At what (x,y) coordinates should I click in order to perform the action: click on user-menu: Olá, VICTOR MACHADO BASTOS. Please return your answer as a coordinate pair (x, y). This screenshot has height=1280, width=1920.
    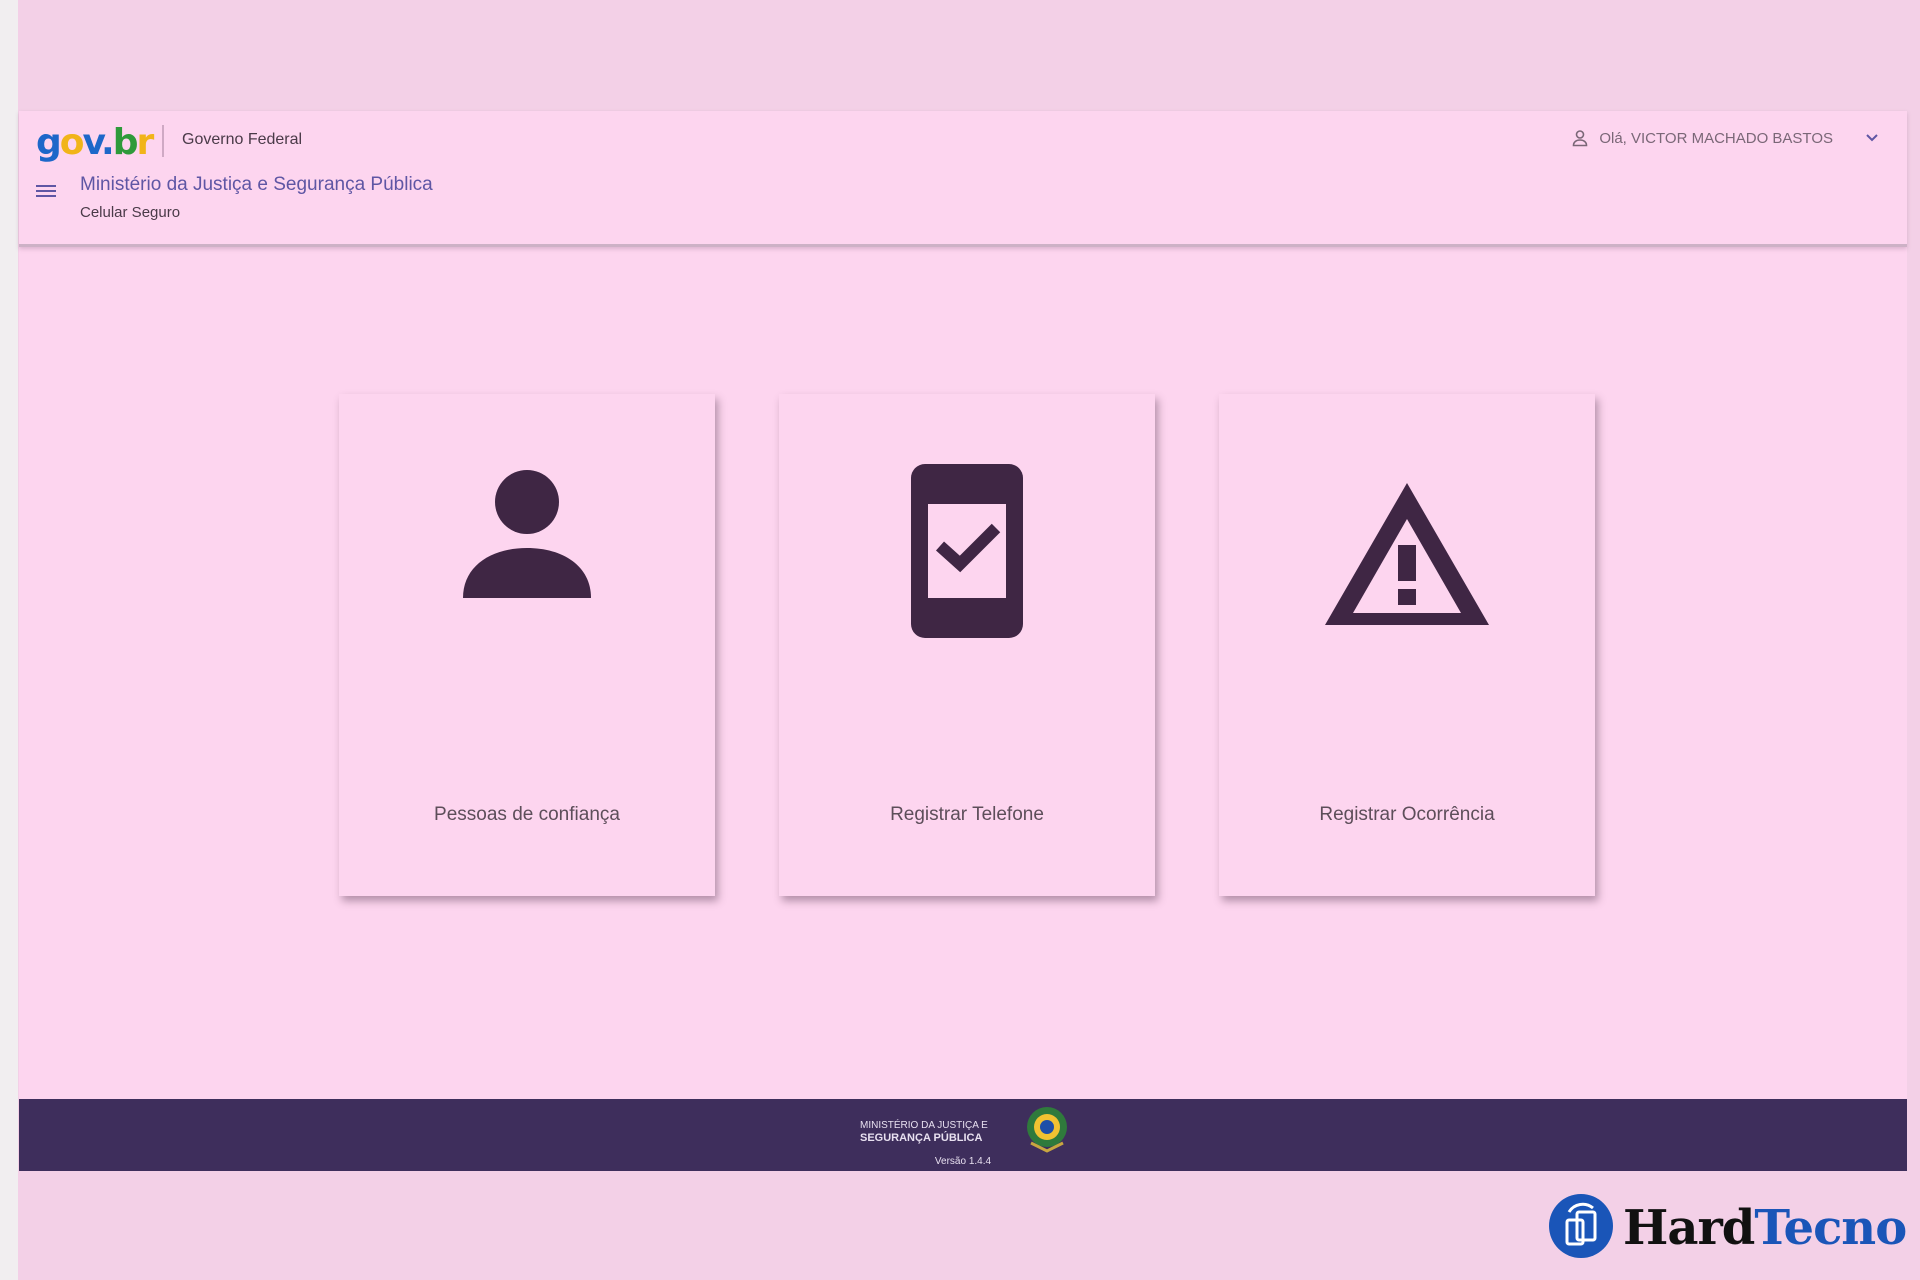
    Looking at the image, I should click on (1725, 138).